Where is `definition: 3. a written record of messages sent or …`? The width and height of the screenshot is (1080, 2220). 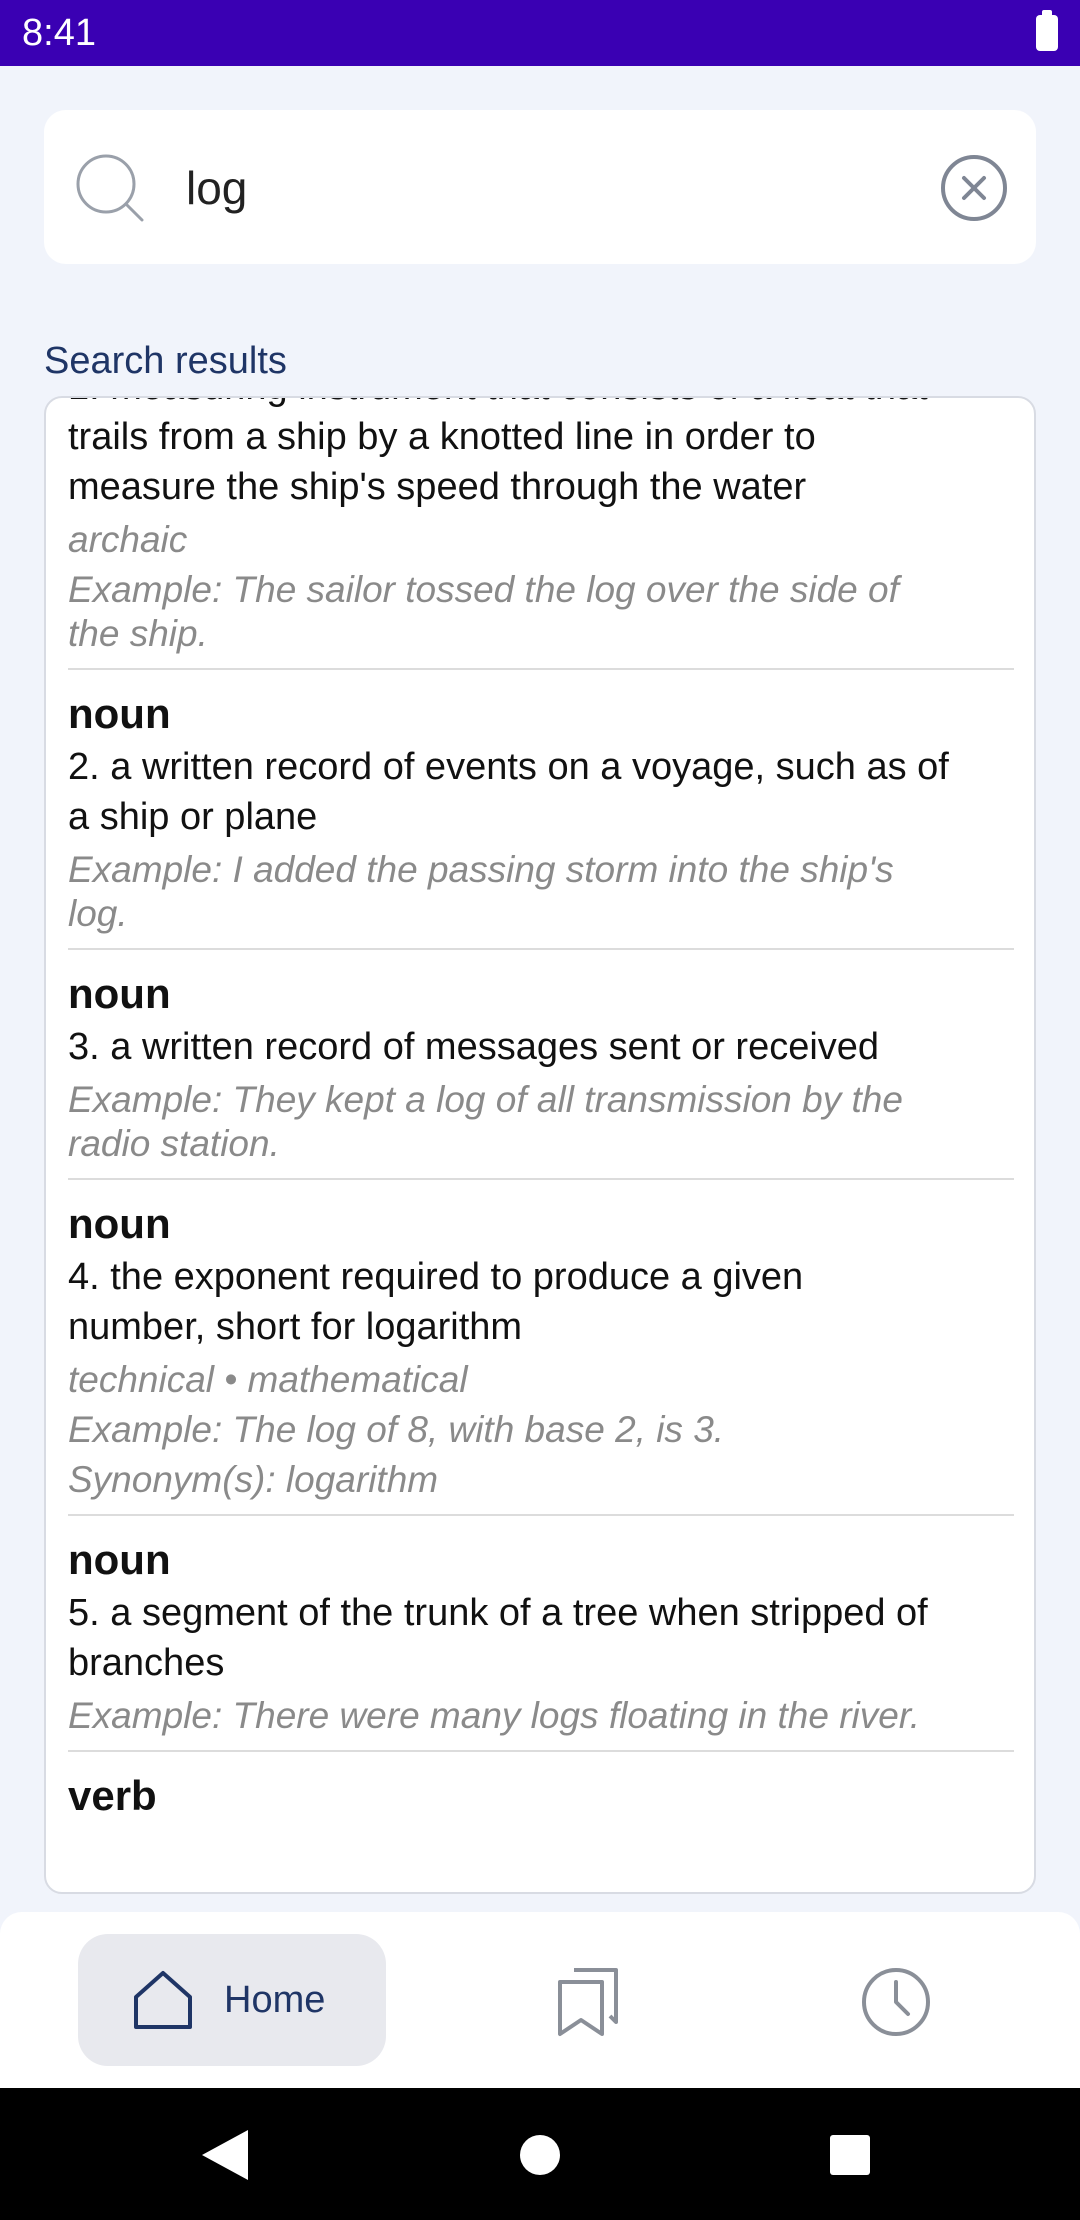
definition: 3. a written record of messages sent or … is located at coordinates (541, 1047).